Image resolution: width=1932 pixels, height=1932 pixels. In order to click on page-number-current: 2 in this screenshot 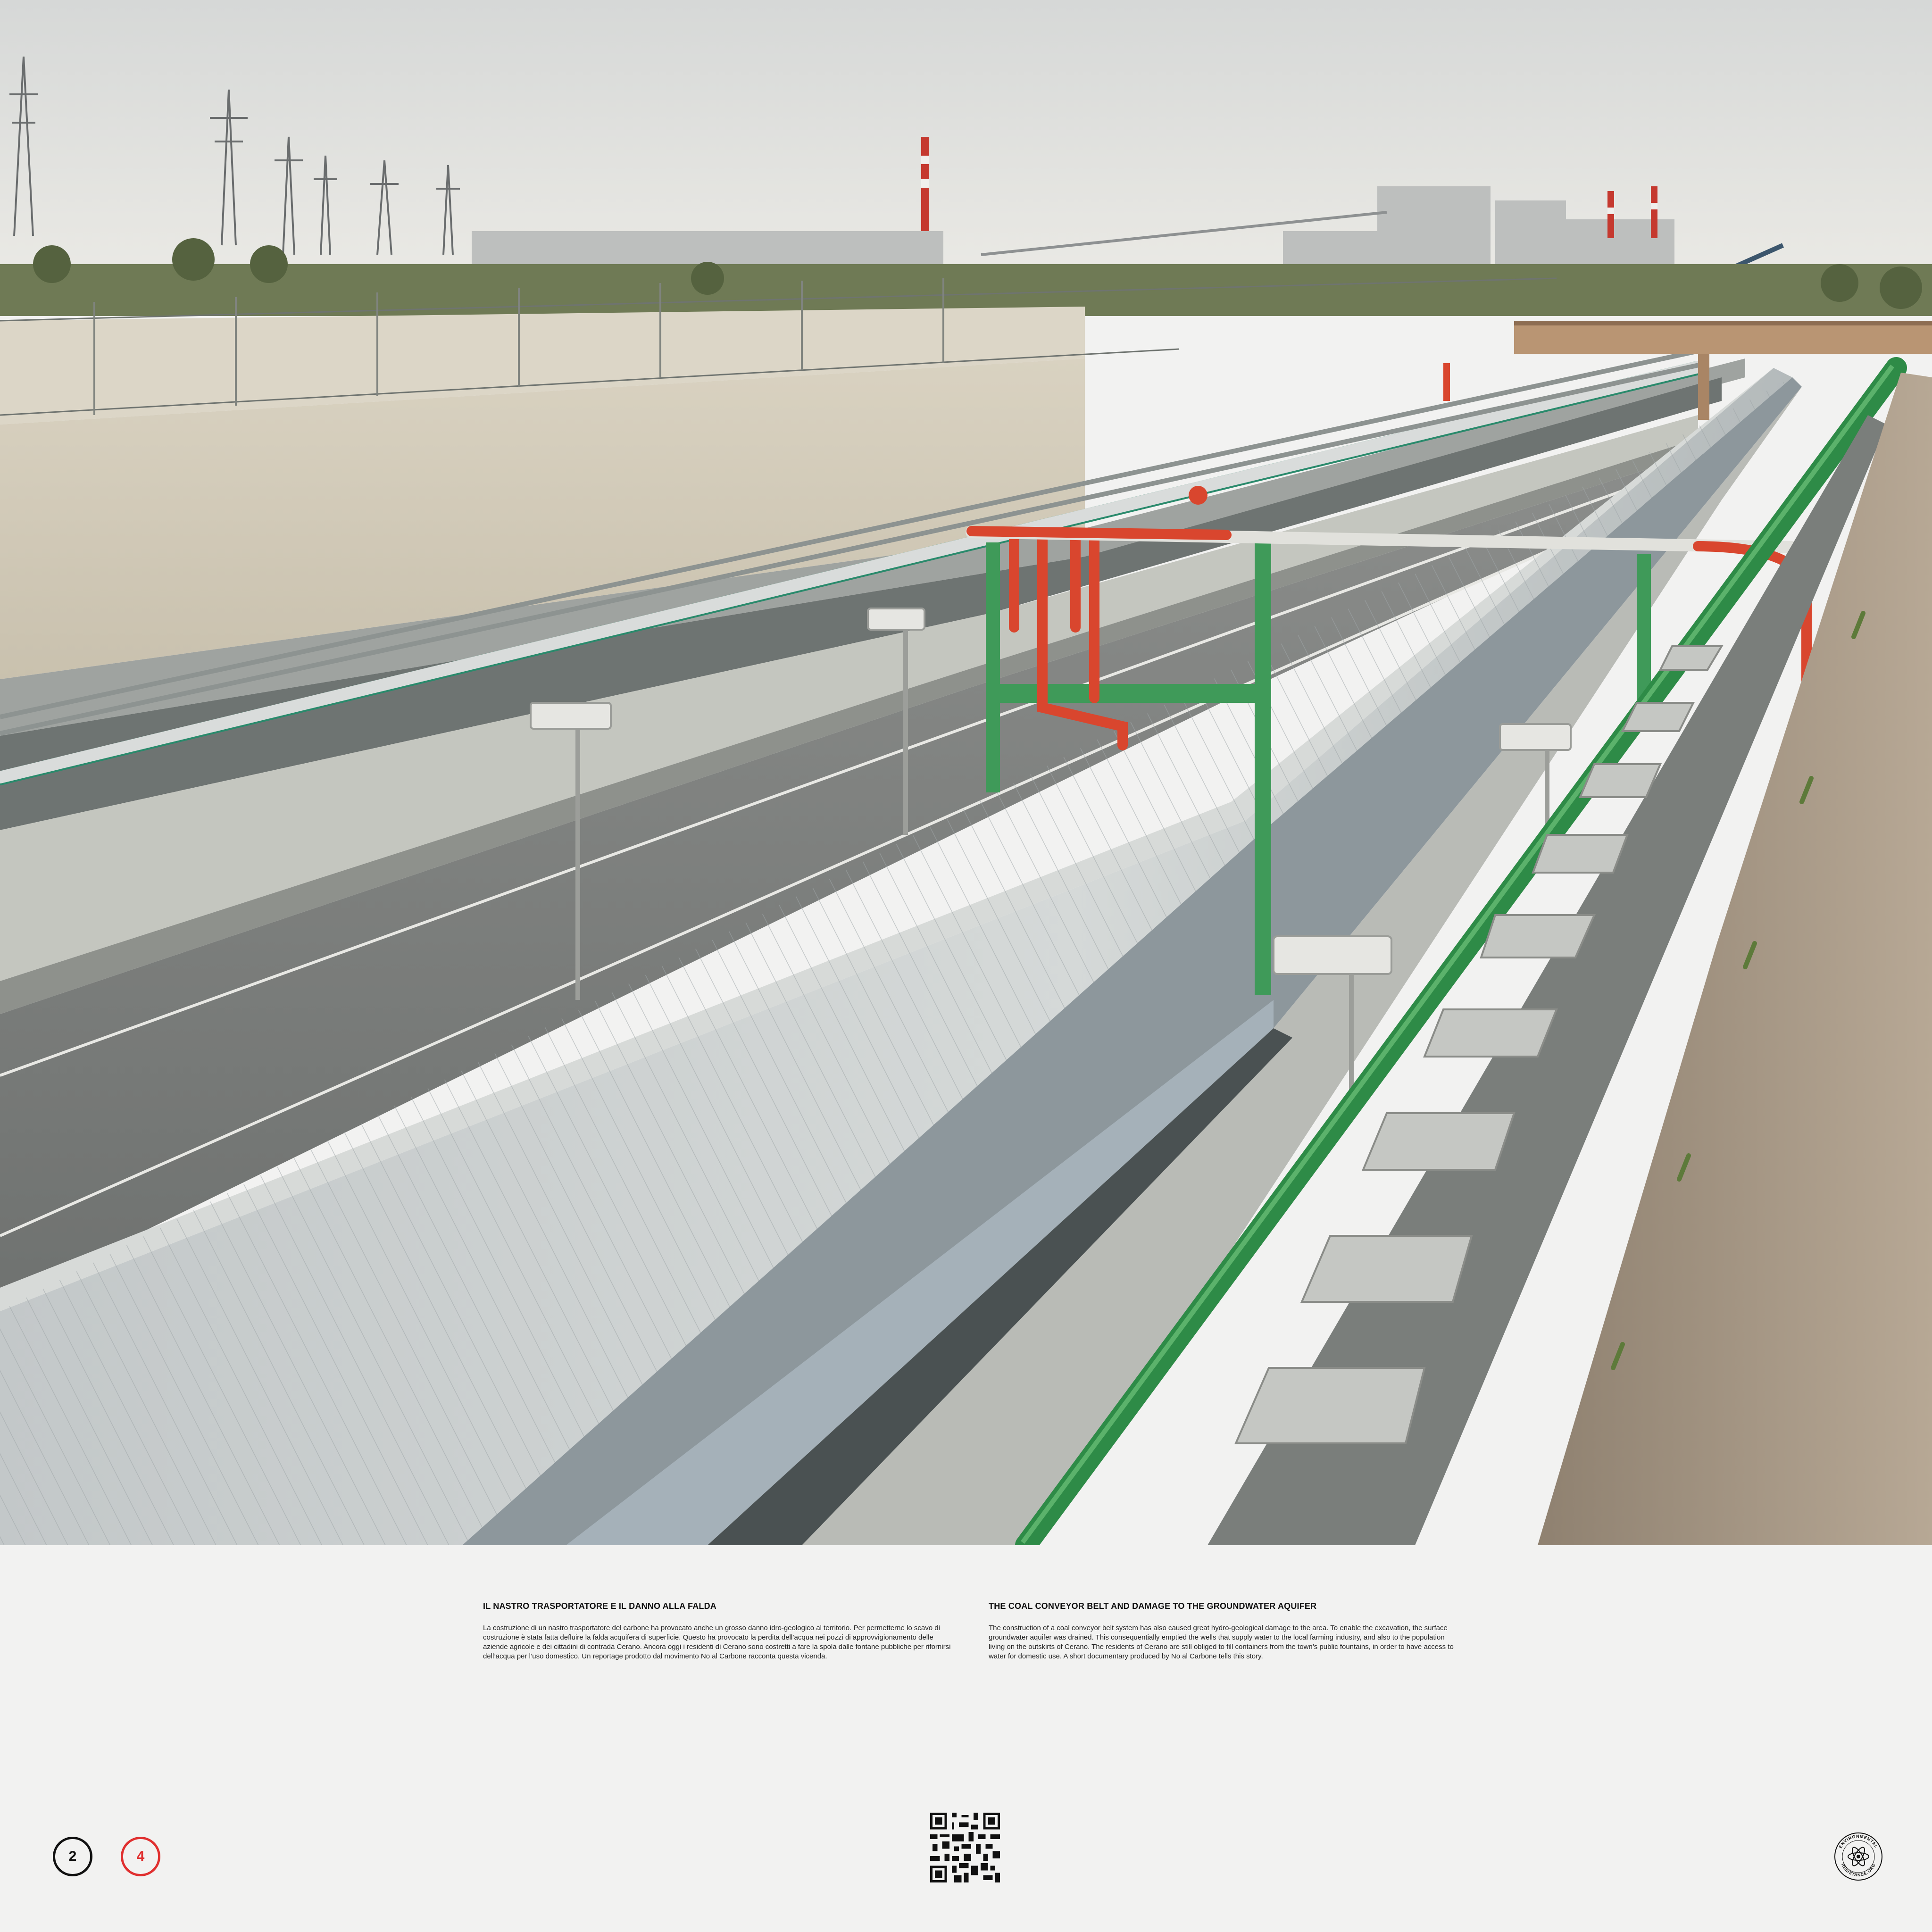, I will do `click(73, 1856)`.